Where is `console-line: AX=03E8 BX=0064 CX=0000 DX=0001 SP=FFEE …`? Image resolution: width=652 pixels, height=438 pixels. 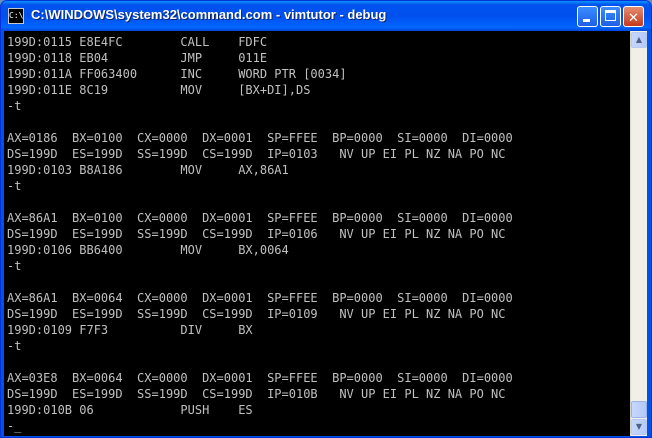
console-line: AX=03E8 BX=0064 CX=0000 DX=0001 SP=FFEE … is located at coordinates (260, 378).